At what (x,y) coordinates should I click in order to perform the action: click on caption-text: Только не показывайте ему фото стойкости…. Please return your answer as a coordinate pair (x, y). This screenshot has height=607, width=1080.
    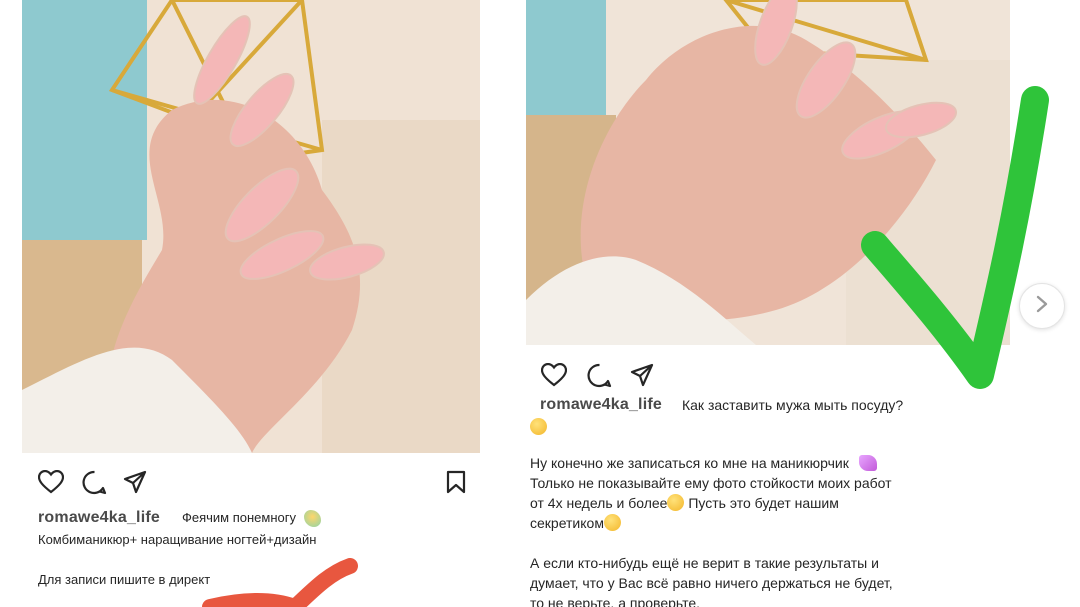
    Looking at the image, I should click on (711, 483).